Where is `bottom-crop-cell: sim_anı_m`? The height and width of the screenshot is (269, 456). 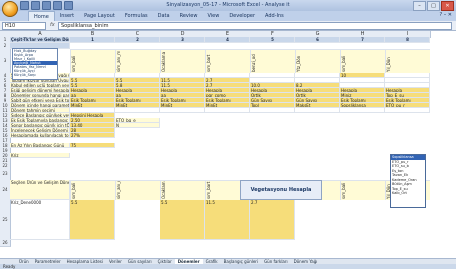
bottom-crop-cell: sim_anı_m is located at coordinates (137, 190).